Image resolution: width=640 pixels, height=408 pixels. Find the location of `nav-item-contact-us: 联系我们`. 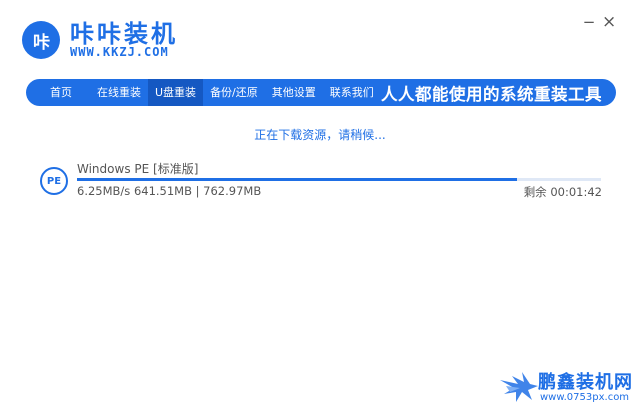

nav-item-contact-us: 联系我们 is located at coordinates (352, 92).